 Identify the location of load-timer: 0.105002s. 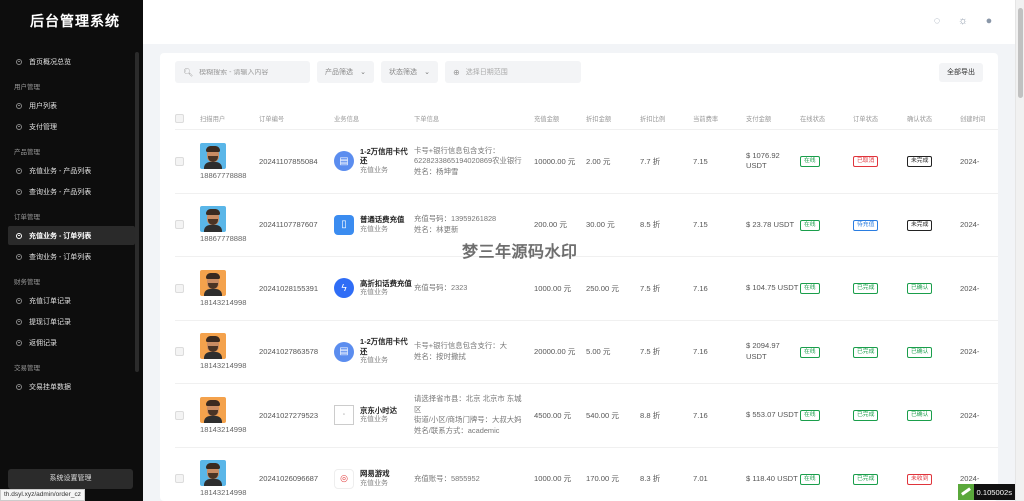
(986, 492).